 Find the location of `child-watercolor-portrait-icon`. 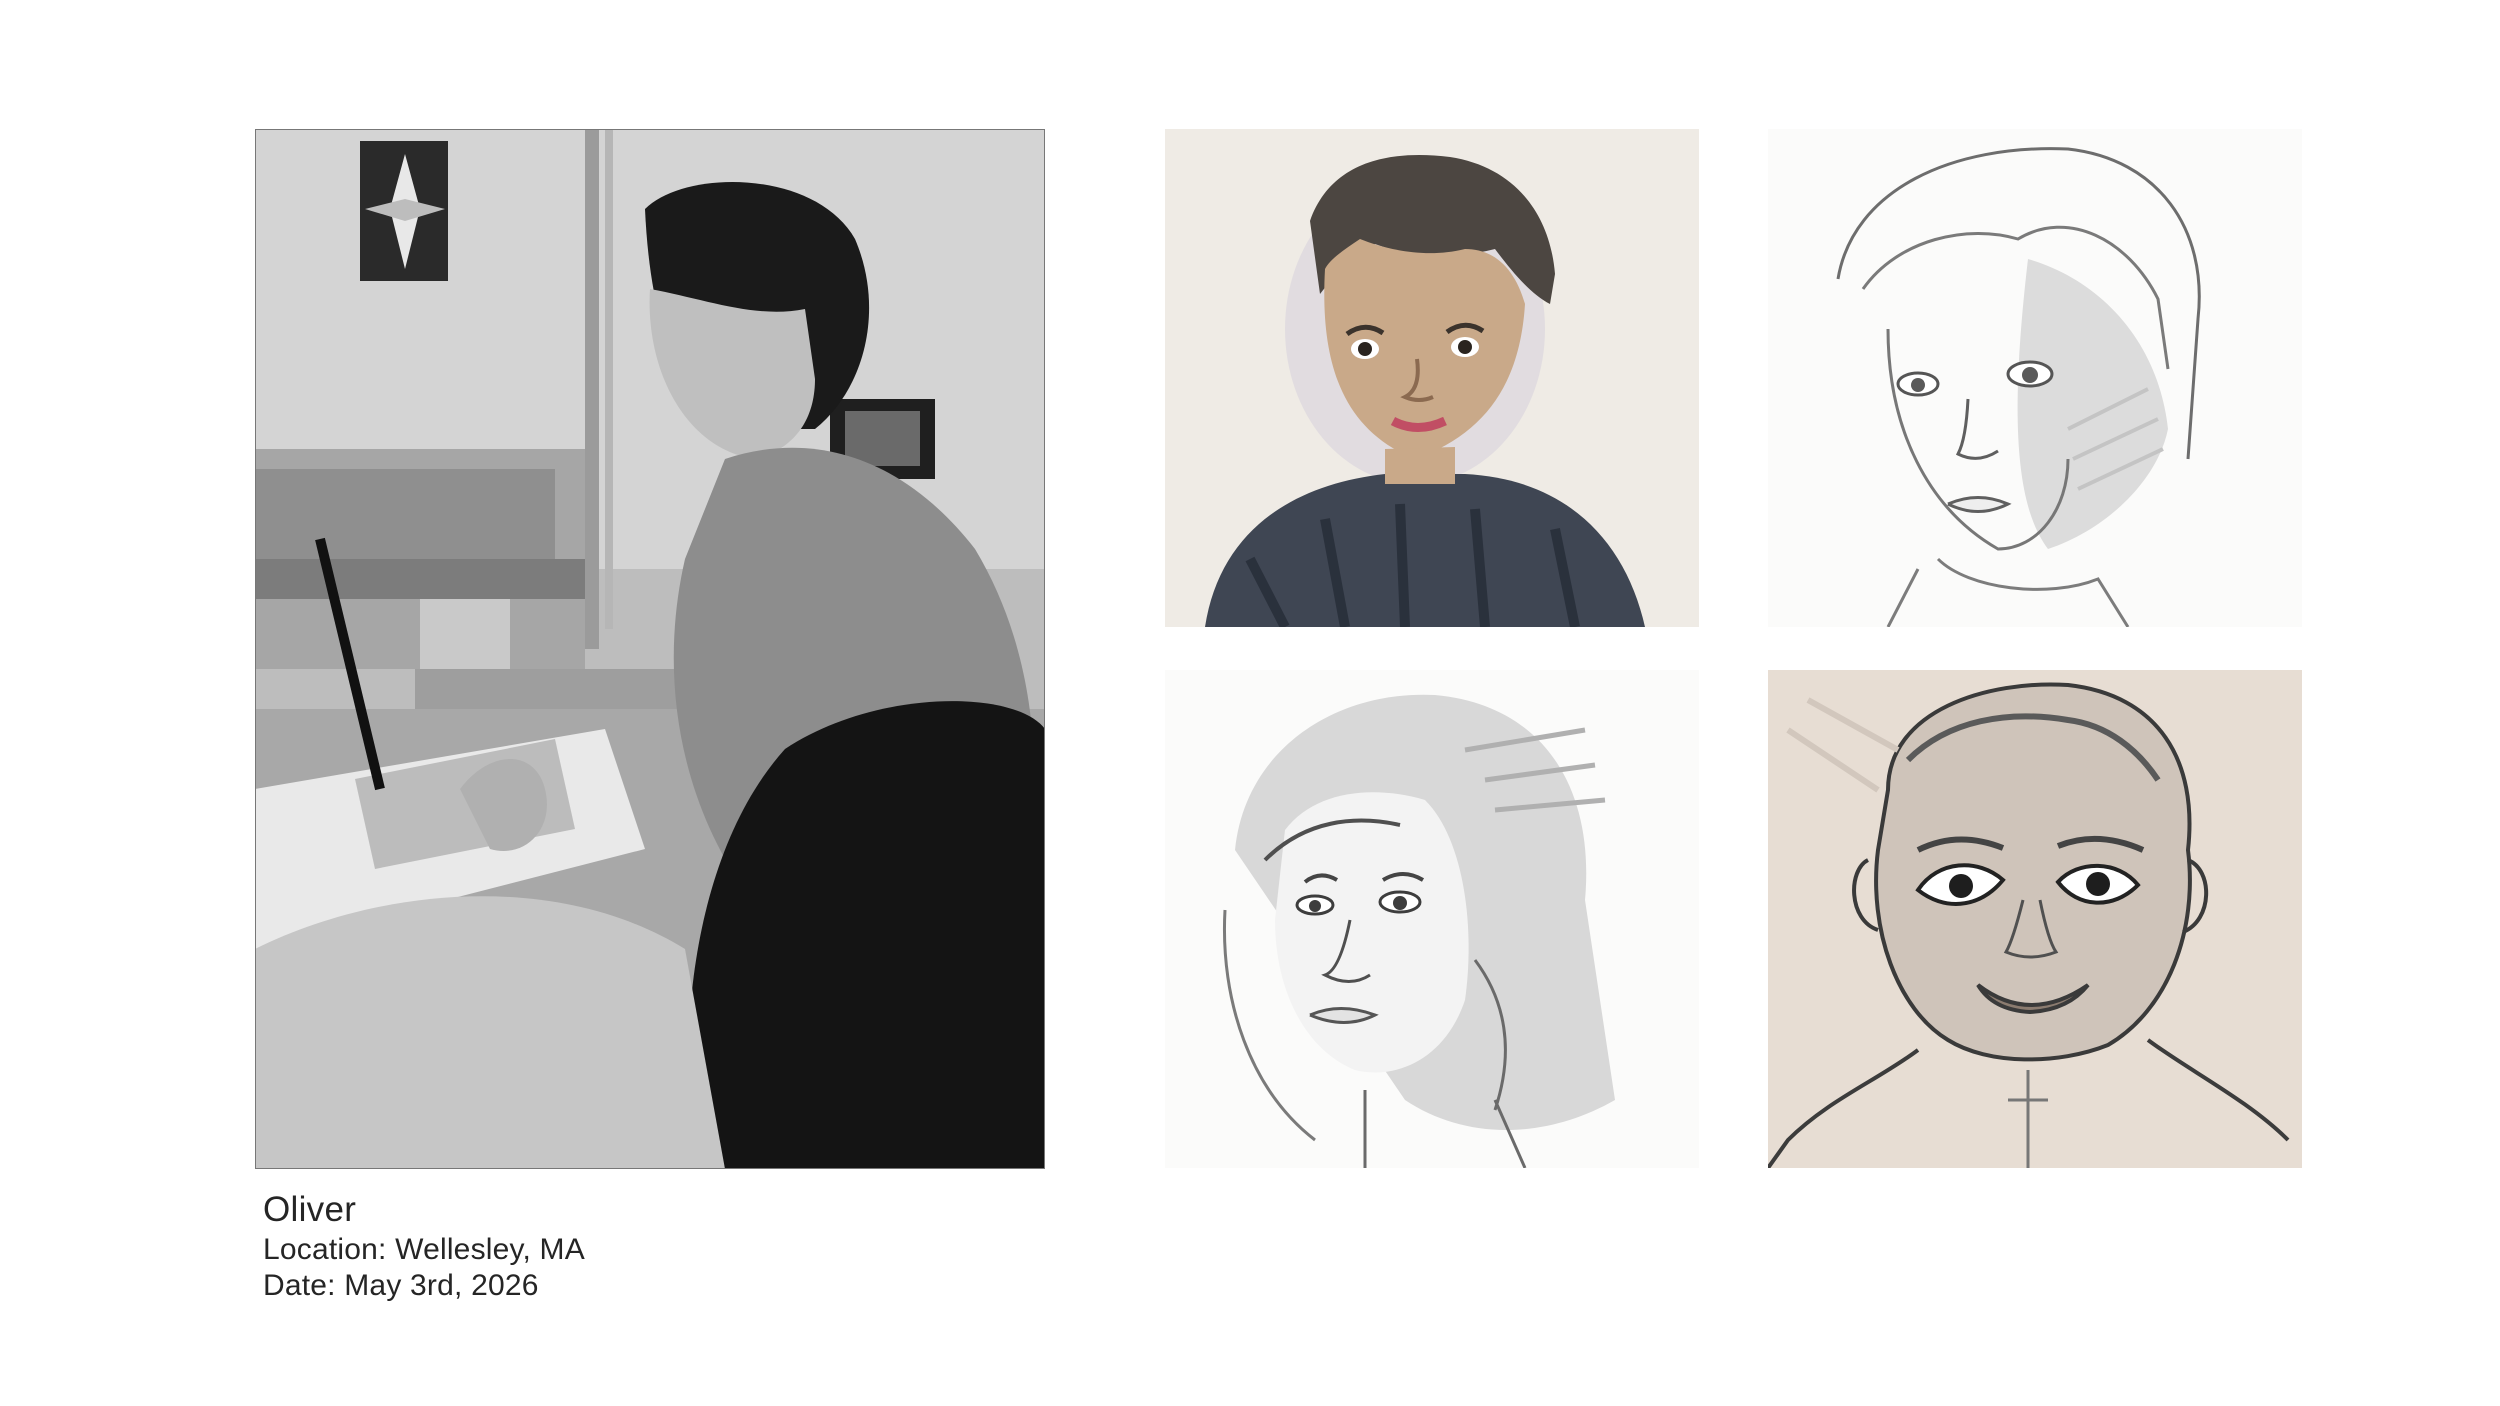

child-watercolor-portrait-icon is located at coordinates (1432, 378).